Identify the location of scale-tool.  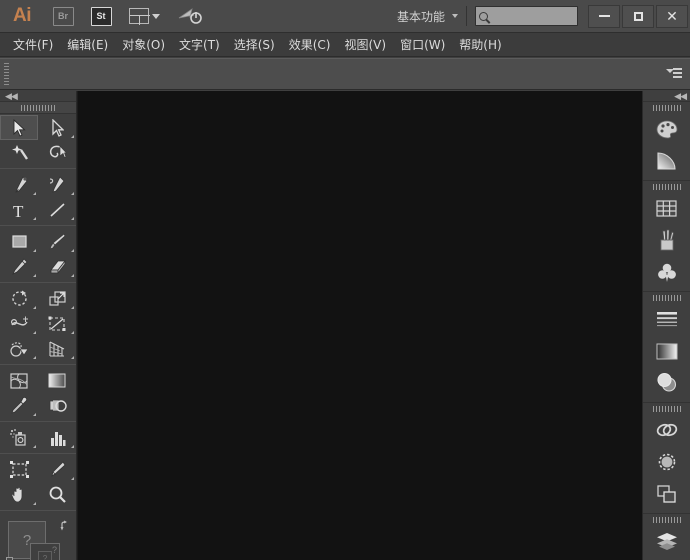
(57, 298).